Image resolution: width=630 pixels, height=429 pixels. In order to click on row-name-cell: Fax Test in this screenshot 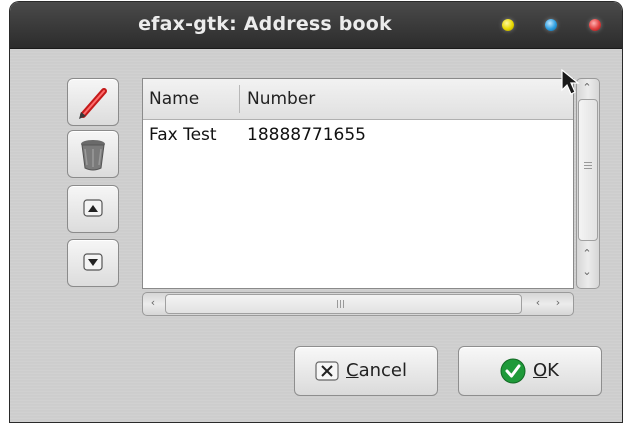, I will do `click(183, 135)`.